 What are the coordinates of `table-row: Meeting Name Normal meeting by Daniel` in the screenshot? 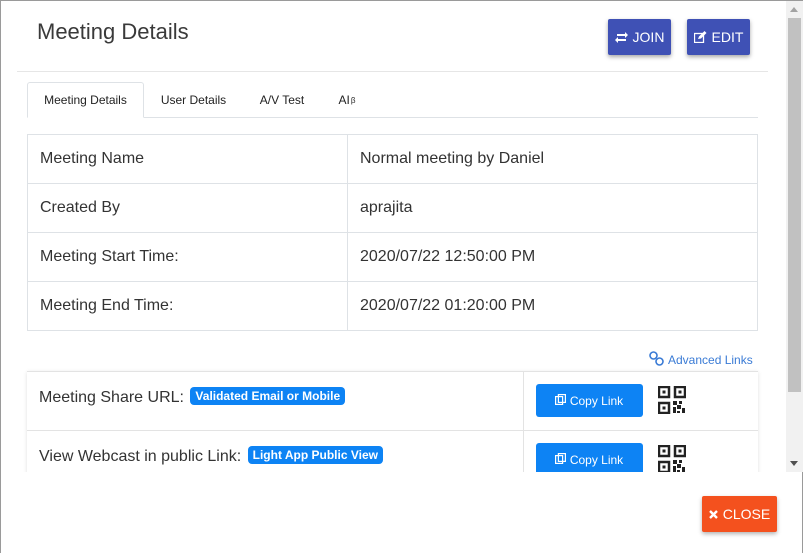 It's located at (392, 159).